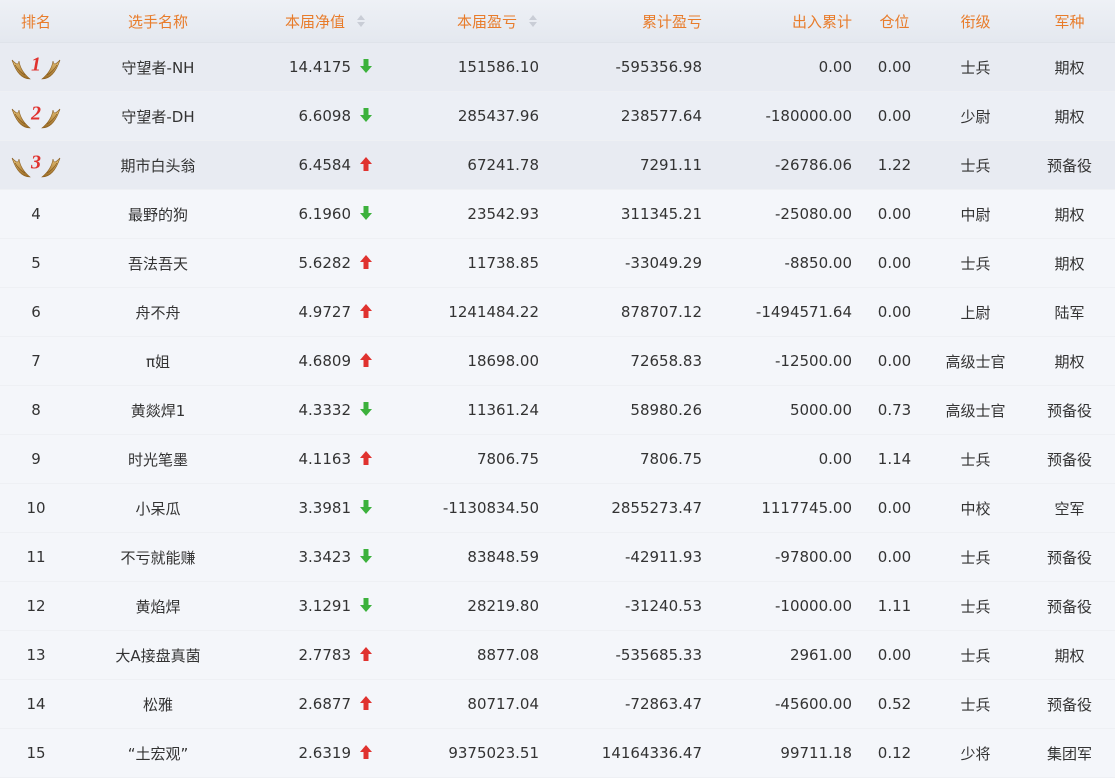 Image resolution: width=1115 pixels, height=778 pixels. What do you see at coordinates (557, 459) in the screenshot?
I see `table-row: 9 时光笔墨 4.1163 7806.75 7806.75 0.00 1.14 士兵 预备役` at bounding box center [557, 459].